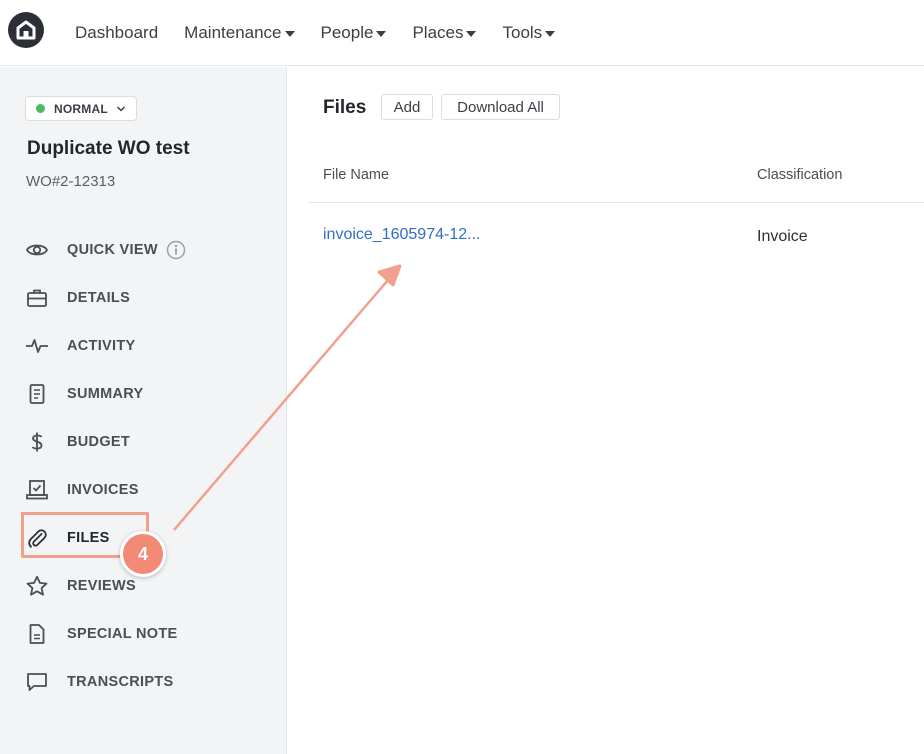  Describe the element at coordinates (37, 298) in the screenshot. I see `briefcase-icon` at that location.